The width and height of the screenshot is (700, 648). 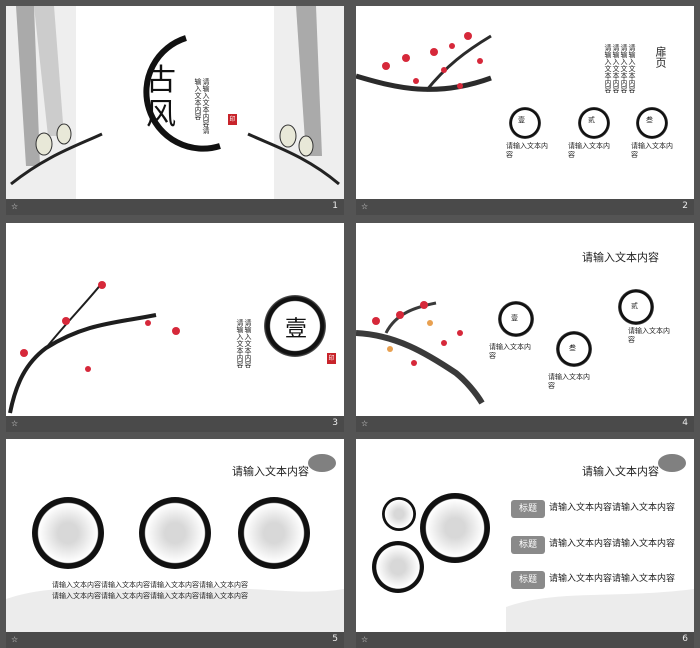 I want to click on slide-number: 4, so click(x=685, y=423).